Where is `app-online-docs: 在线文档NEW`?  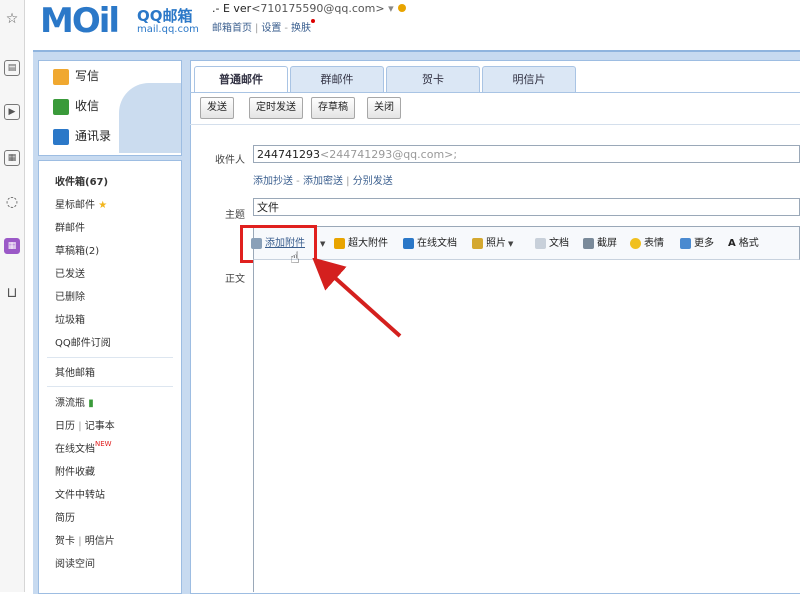 app-online-docs: 在线文档NEW is located at coordinates (83, 447).